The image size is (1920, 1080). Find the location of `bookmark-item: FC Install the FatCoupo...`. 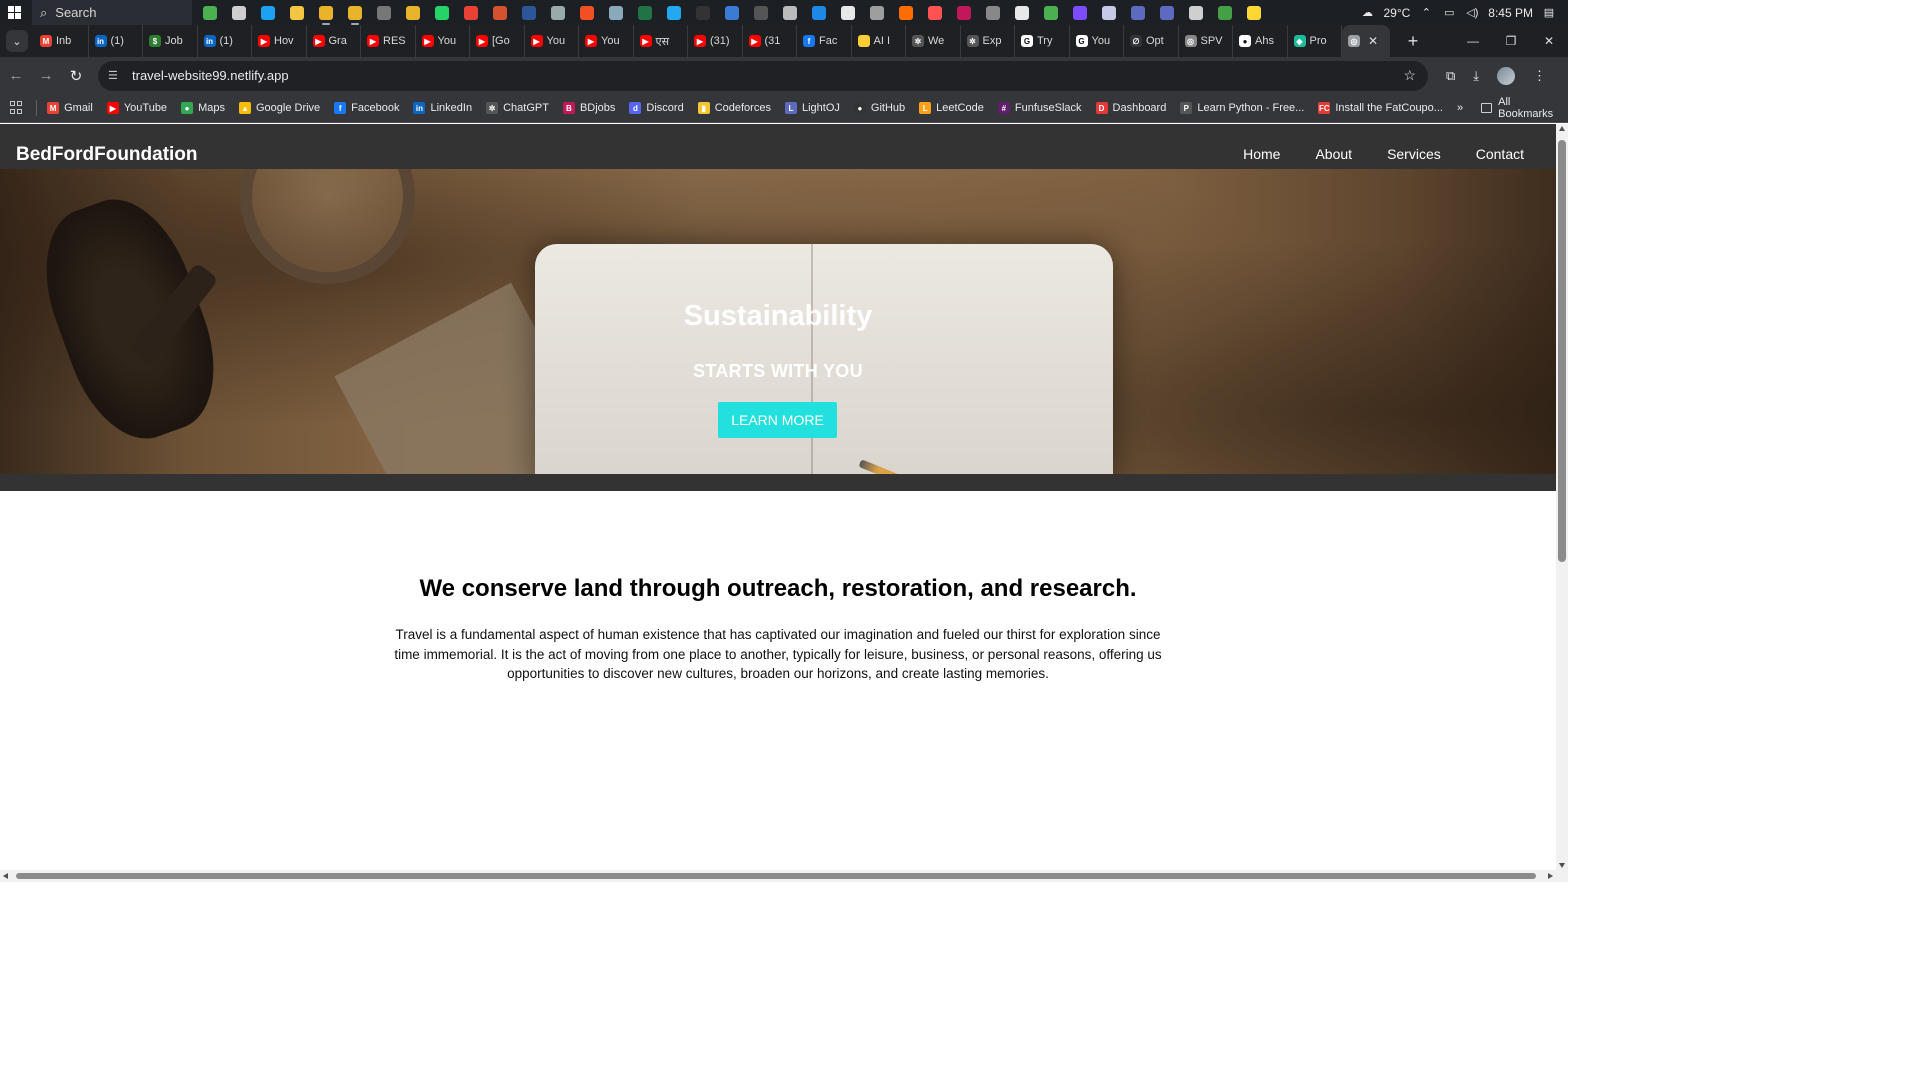

bookmark-item: FC Install the FatCoupo... is located at coordinates (1380, 108).